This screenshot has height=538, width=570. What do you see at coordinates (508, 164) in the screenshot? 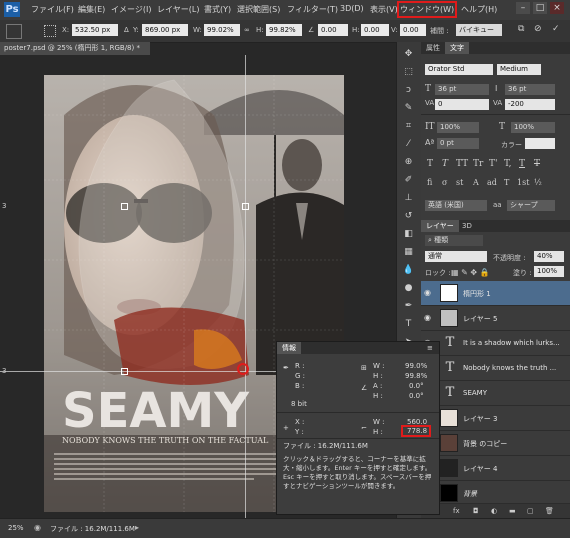
I see `subscript-icon: T,` at bounding box center [508, 164].